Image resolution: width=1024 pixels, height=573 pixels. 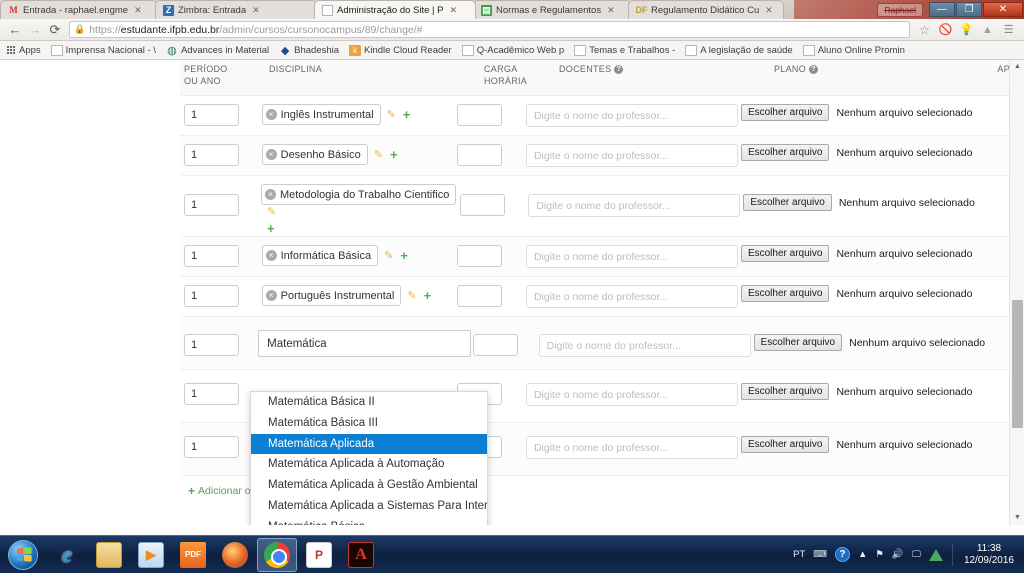 I want to click on disciplina-autocomplete-input: Matemática, so click(x=365, y=343).